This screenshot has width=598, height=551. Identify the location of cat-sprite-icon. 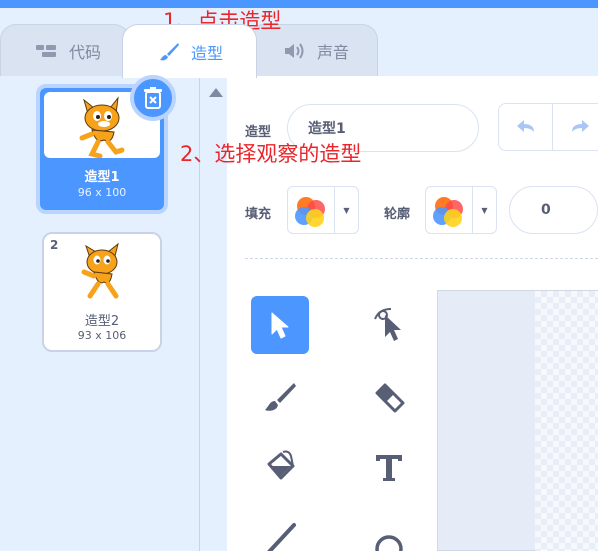
(100, 270).